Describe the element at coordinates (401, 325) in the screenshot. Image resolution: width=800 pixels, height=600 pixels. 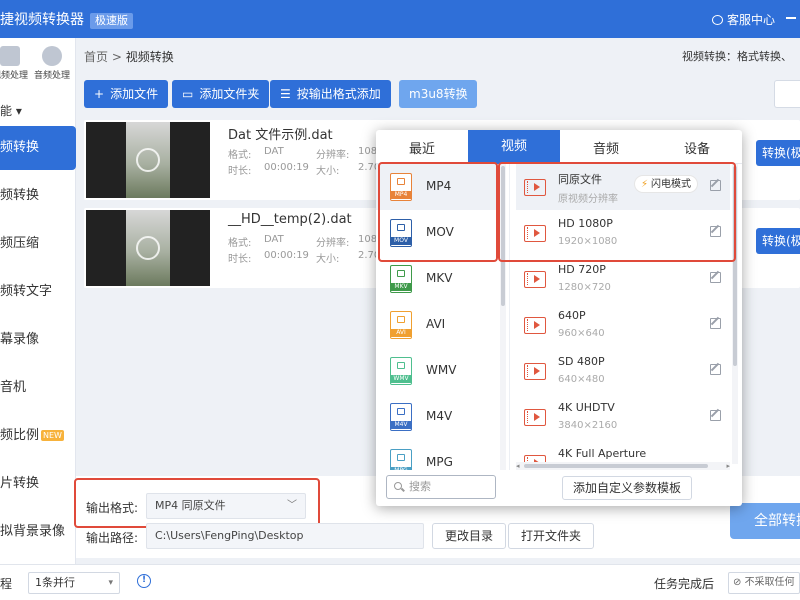
I see `avi-file-icon: AVI` at that location.